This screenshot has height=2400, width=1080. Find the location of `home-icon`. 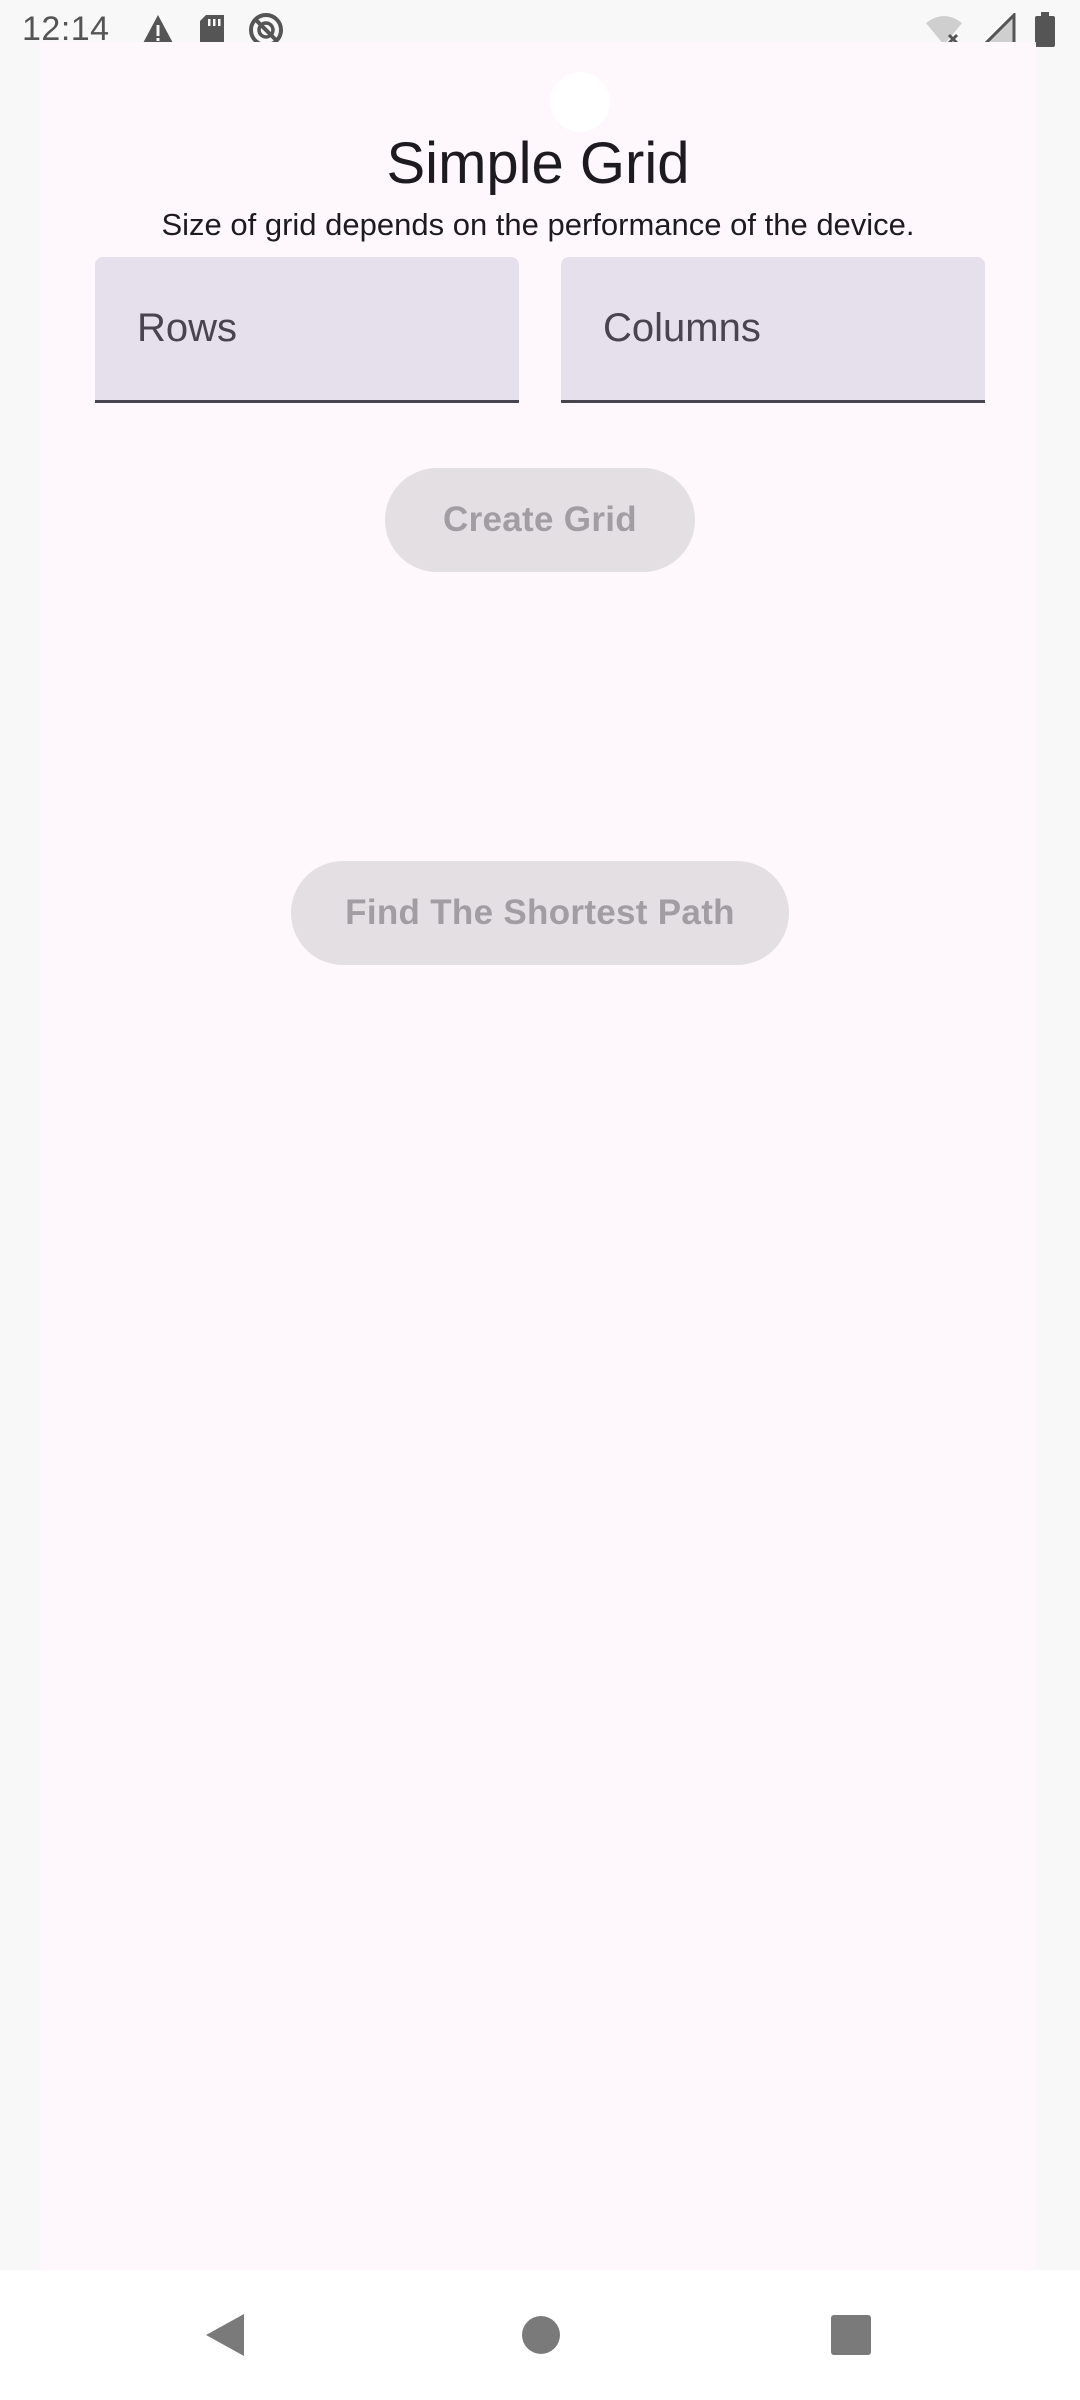

home-icon is located at coordinates (541, 2337).